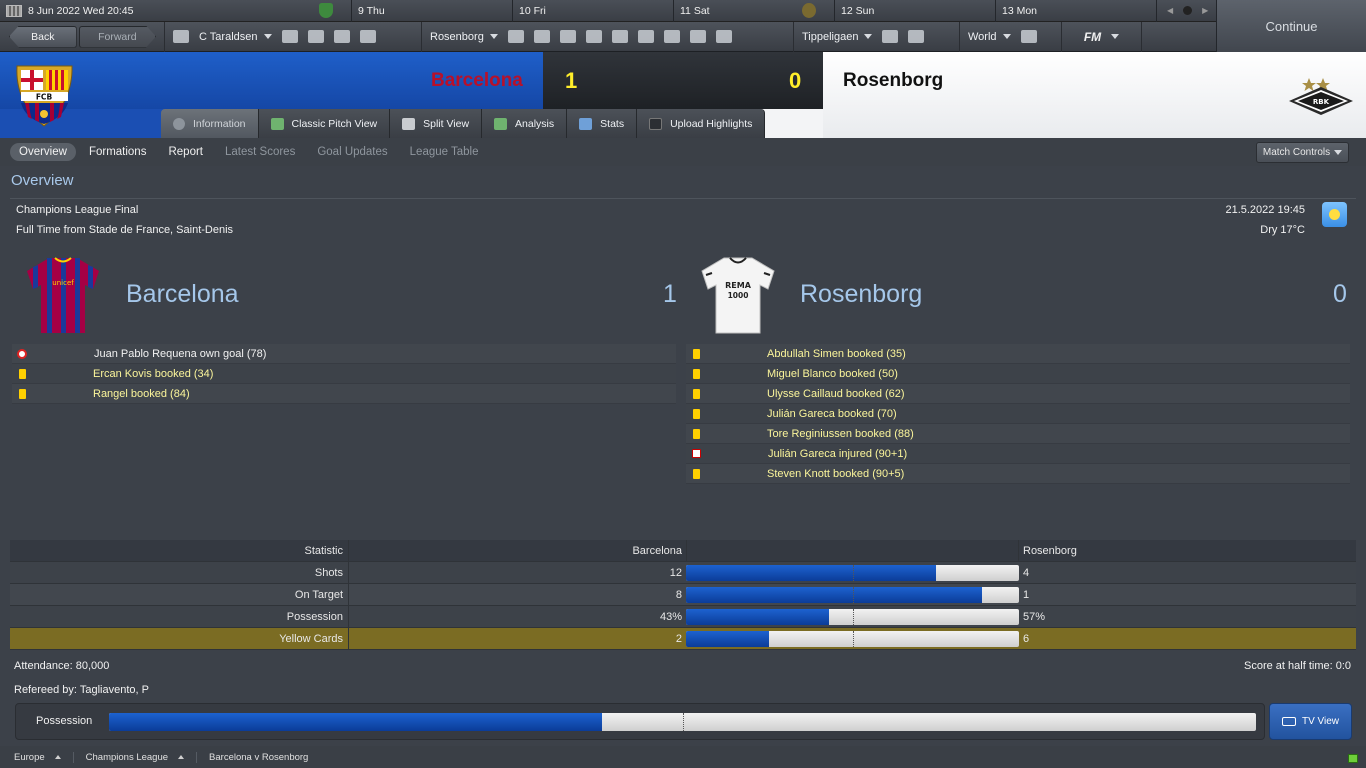 This screenshot has height=768, width=1366. What do you see at coordinates (1188, 10) in the screenshot?
I see `calendar-today-dot-icon` at bounding box center [1188, 10].